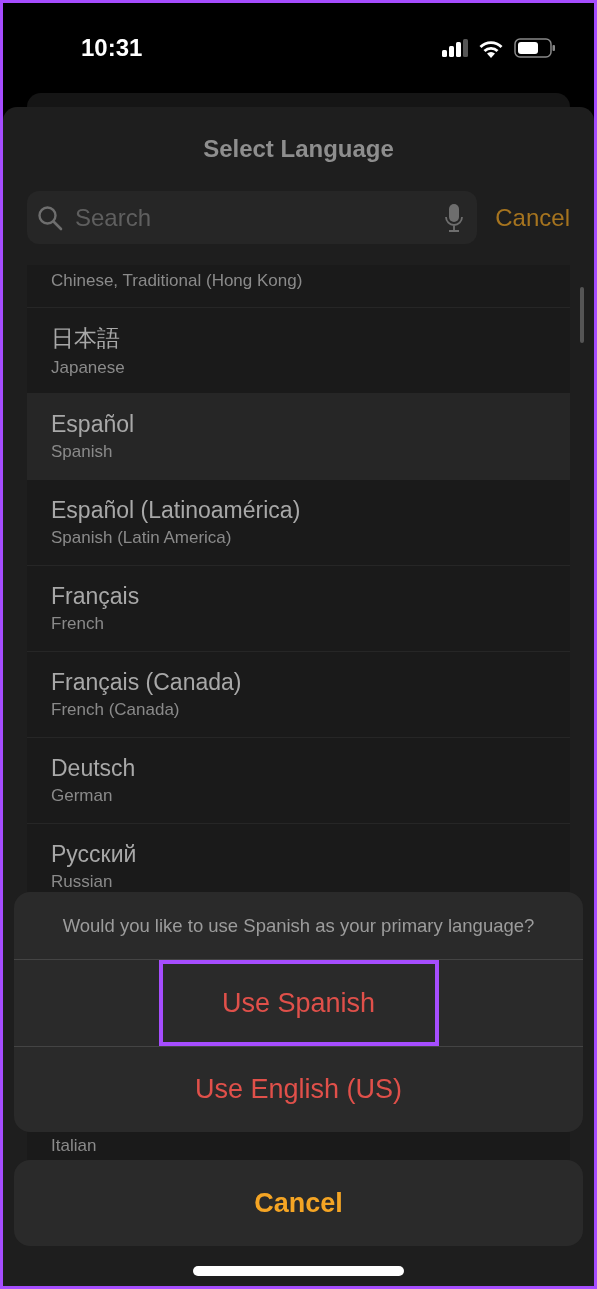 The height and width of the screenshot is (1289, 597). What do you see at coordinates (142, 538) in the screenshot?
I see `language-english-name: Spanish (Latin America)` at bounding box center [142, 538].